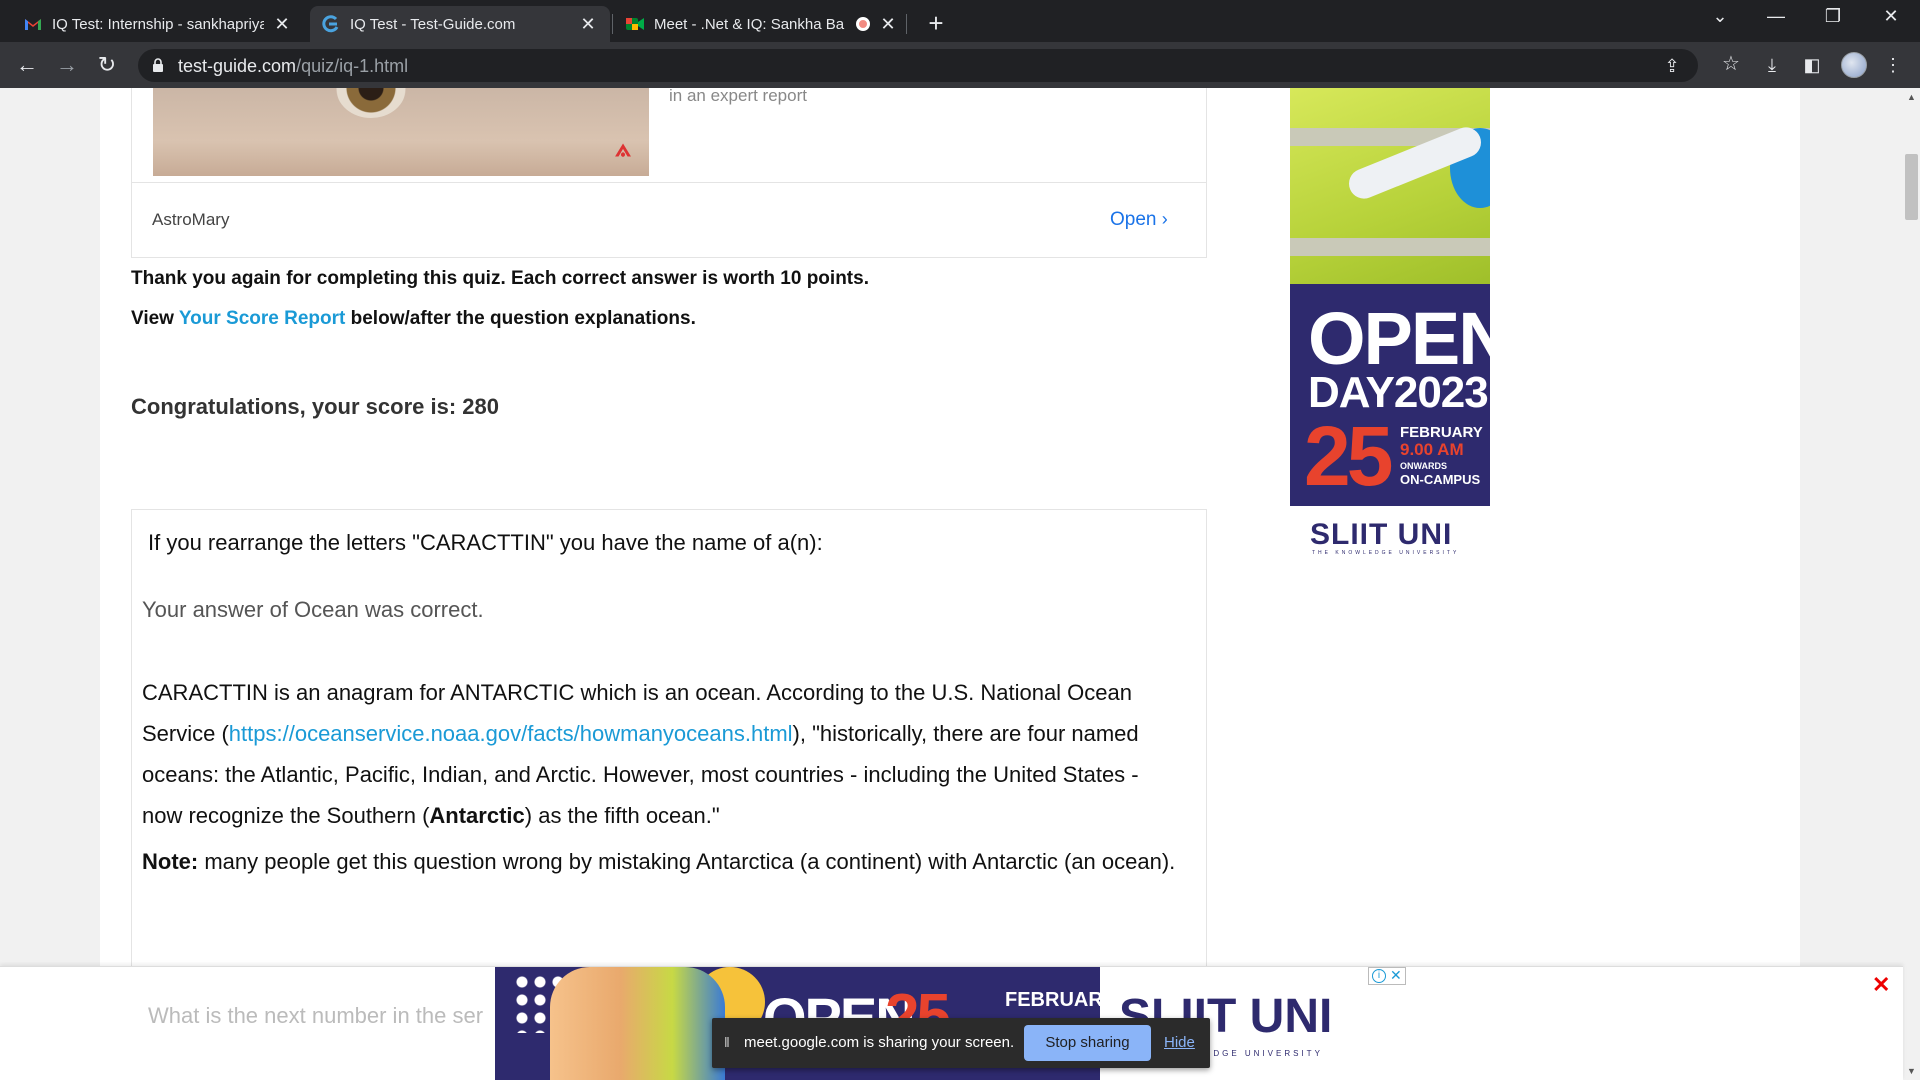  I want to click on tab-title: IQ Test: Internship - sankhapriyan, so click(158, 24).